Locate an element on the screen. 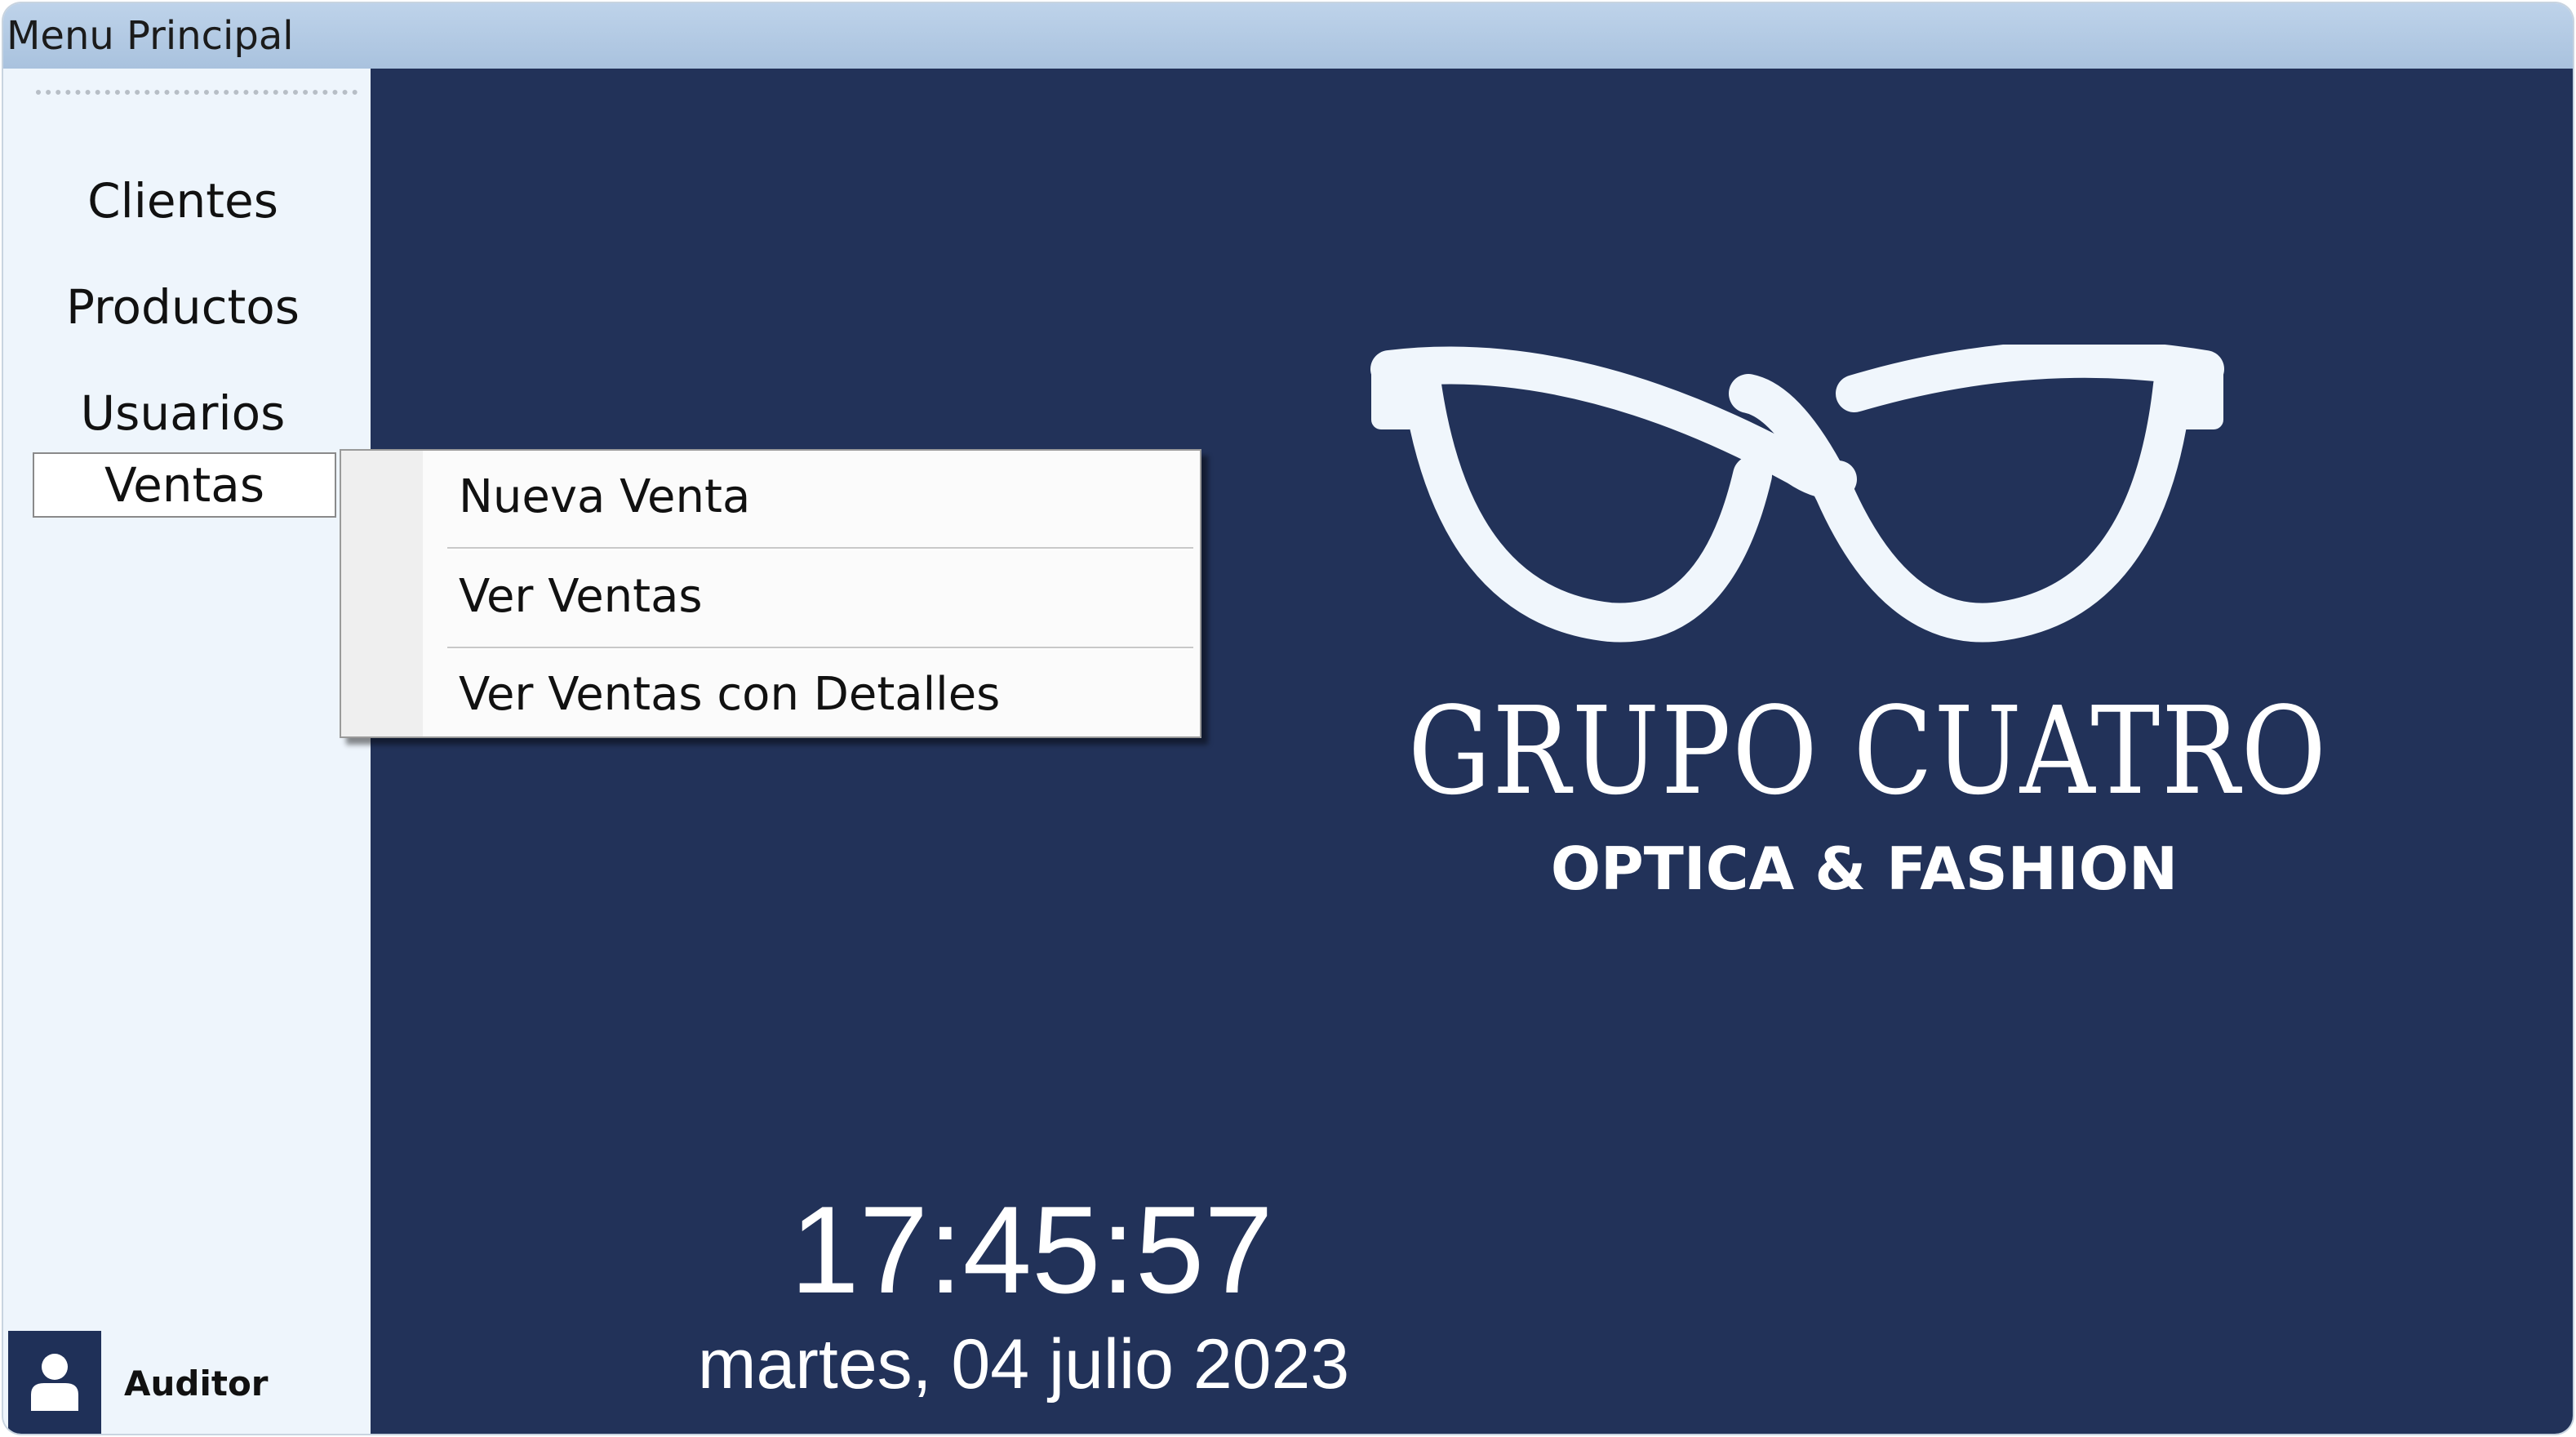 This screenshot has width=2576, height=1437. window-title: Menu Principal is located at coordinates (150, 36).